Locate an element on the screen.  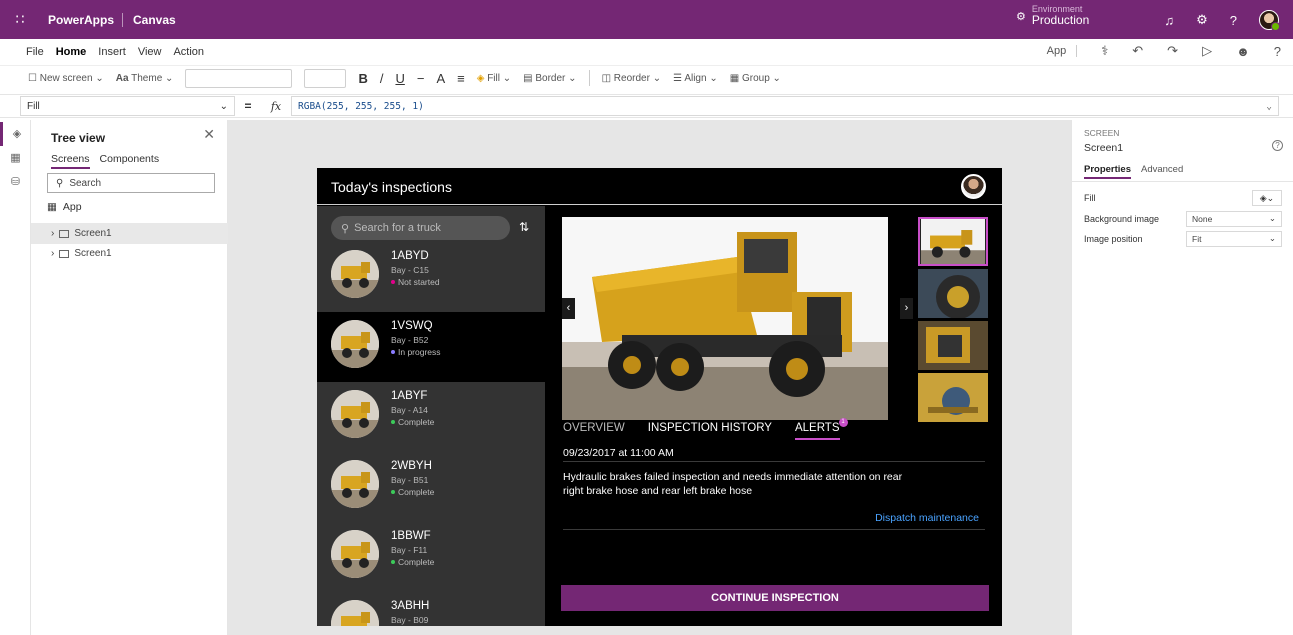
notifications-icon: ♫ is located at coordinates (1169, 20).